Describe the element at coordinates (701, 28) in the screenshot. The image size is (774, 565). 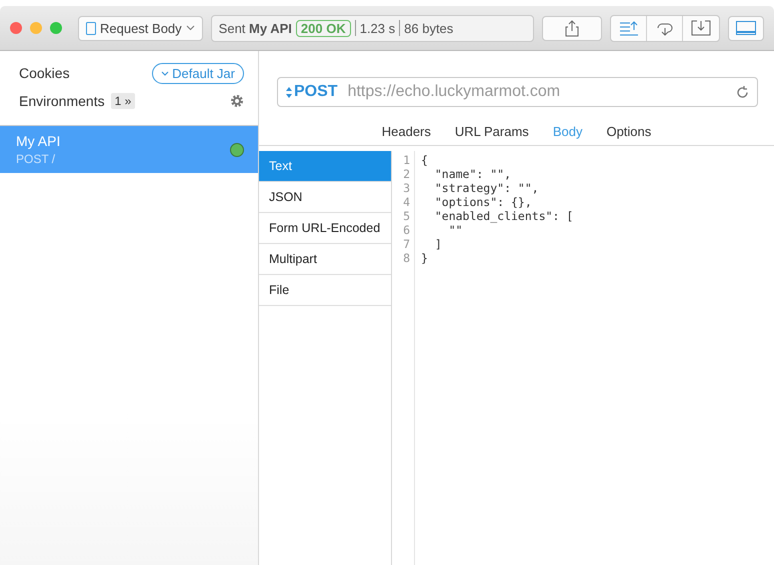
I see `download-icon` at that location.